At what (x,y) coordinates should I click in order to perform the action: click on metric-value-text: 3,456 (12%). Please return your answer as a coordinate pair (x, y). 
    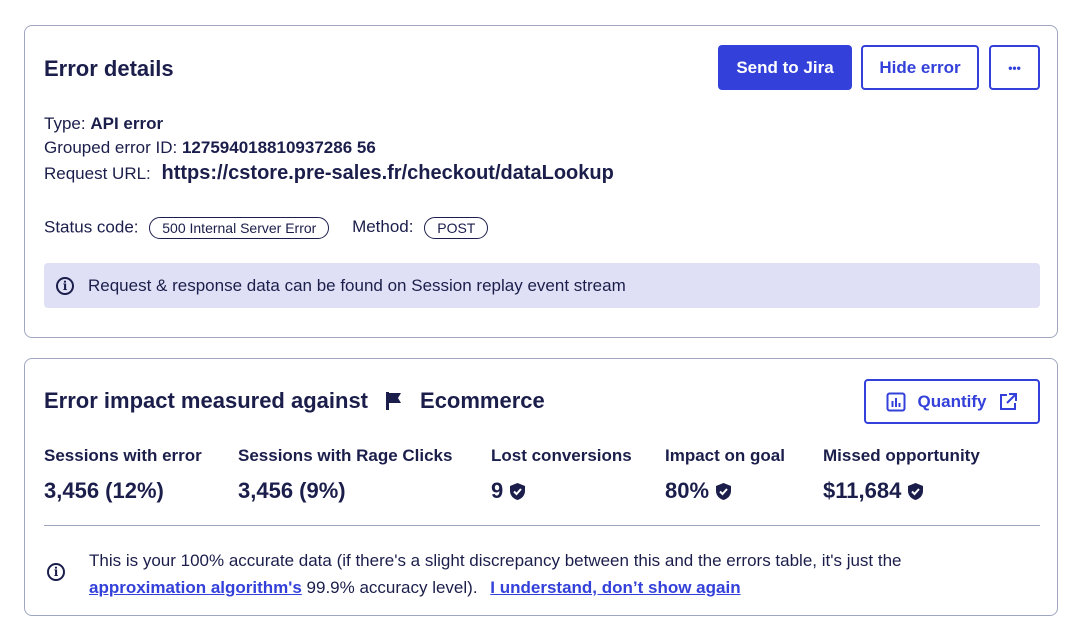
    Looking at the image, I should click on (104, 490).